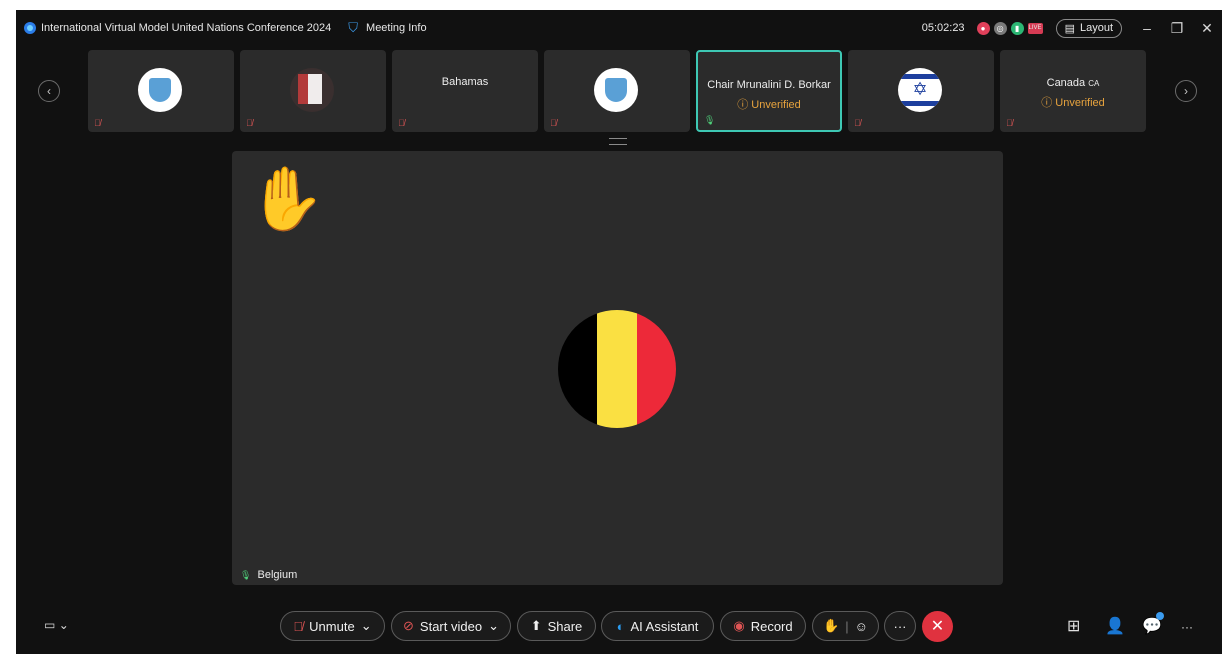 The image size is (1226, 659). I want to click on unmute-label: Unmute, so click(332, 626).